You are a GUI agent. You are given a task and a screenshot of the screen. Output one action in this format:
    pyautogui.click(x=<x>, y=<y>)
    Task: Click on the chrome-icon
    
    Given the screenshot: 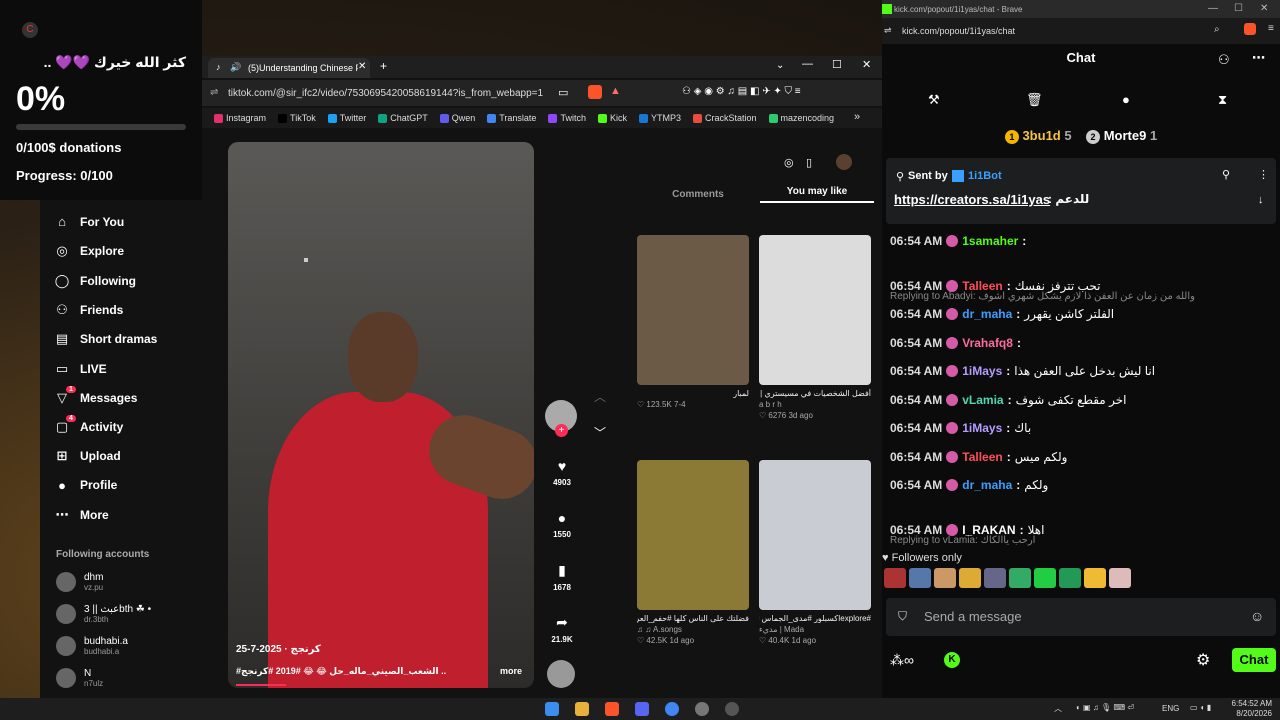 What is the action you would take?
    pyautogui.click(x=672, y=709)
    